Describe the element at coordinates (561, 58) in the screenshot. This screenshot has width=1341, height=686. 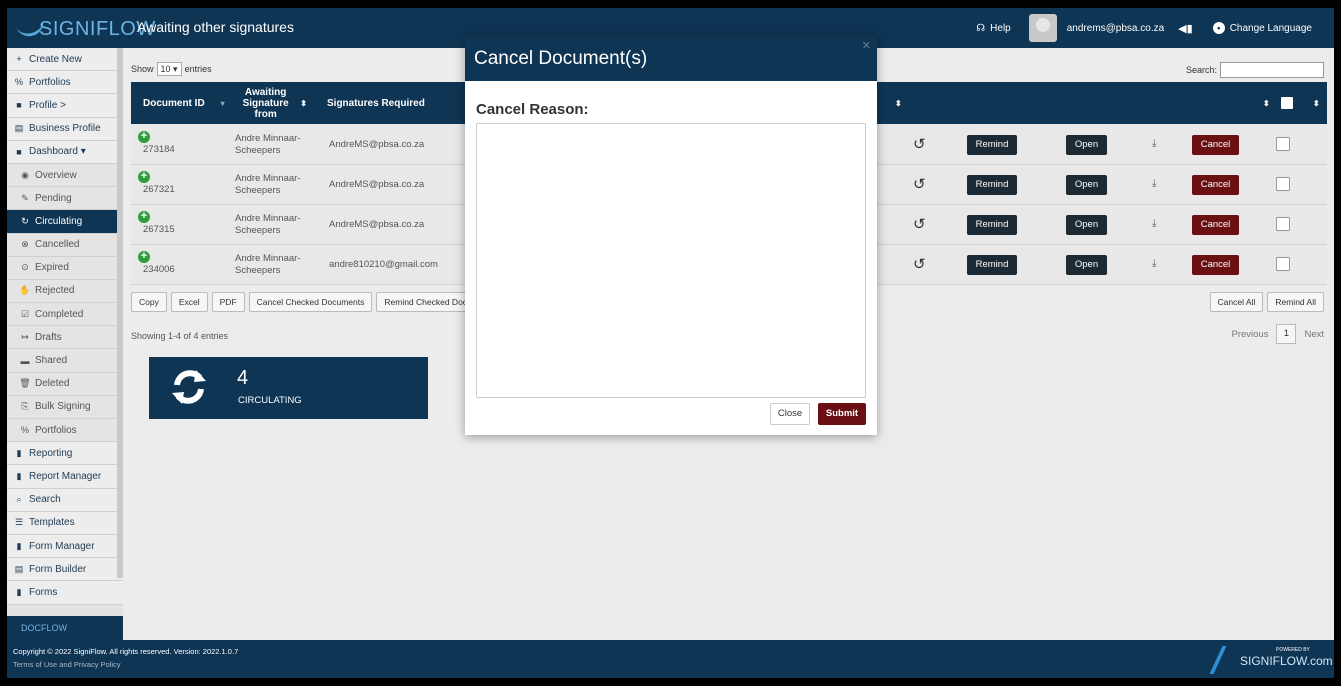
I see `modal-title: Cancel Document(s)` at that location.